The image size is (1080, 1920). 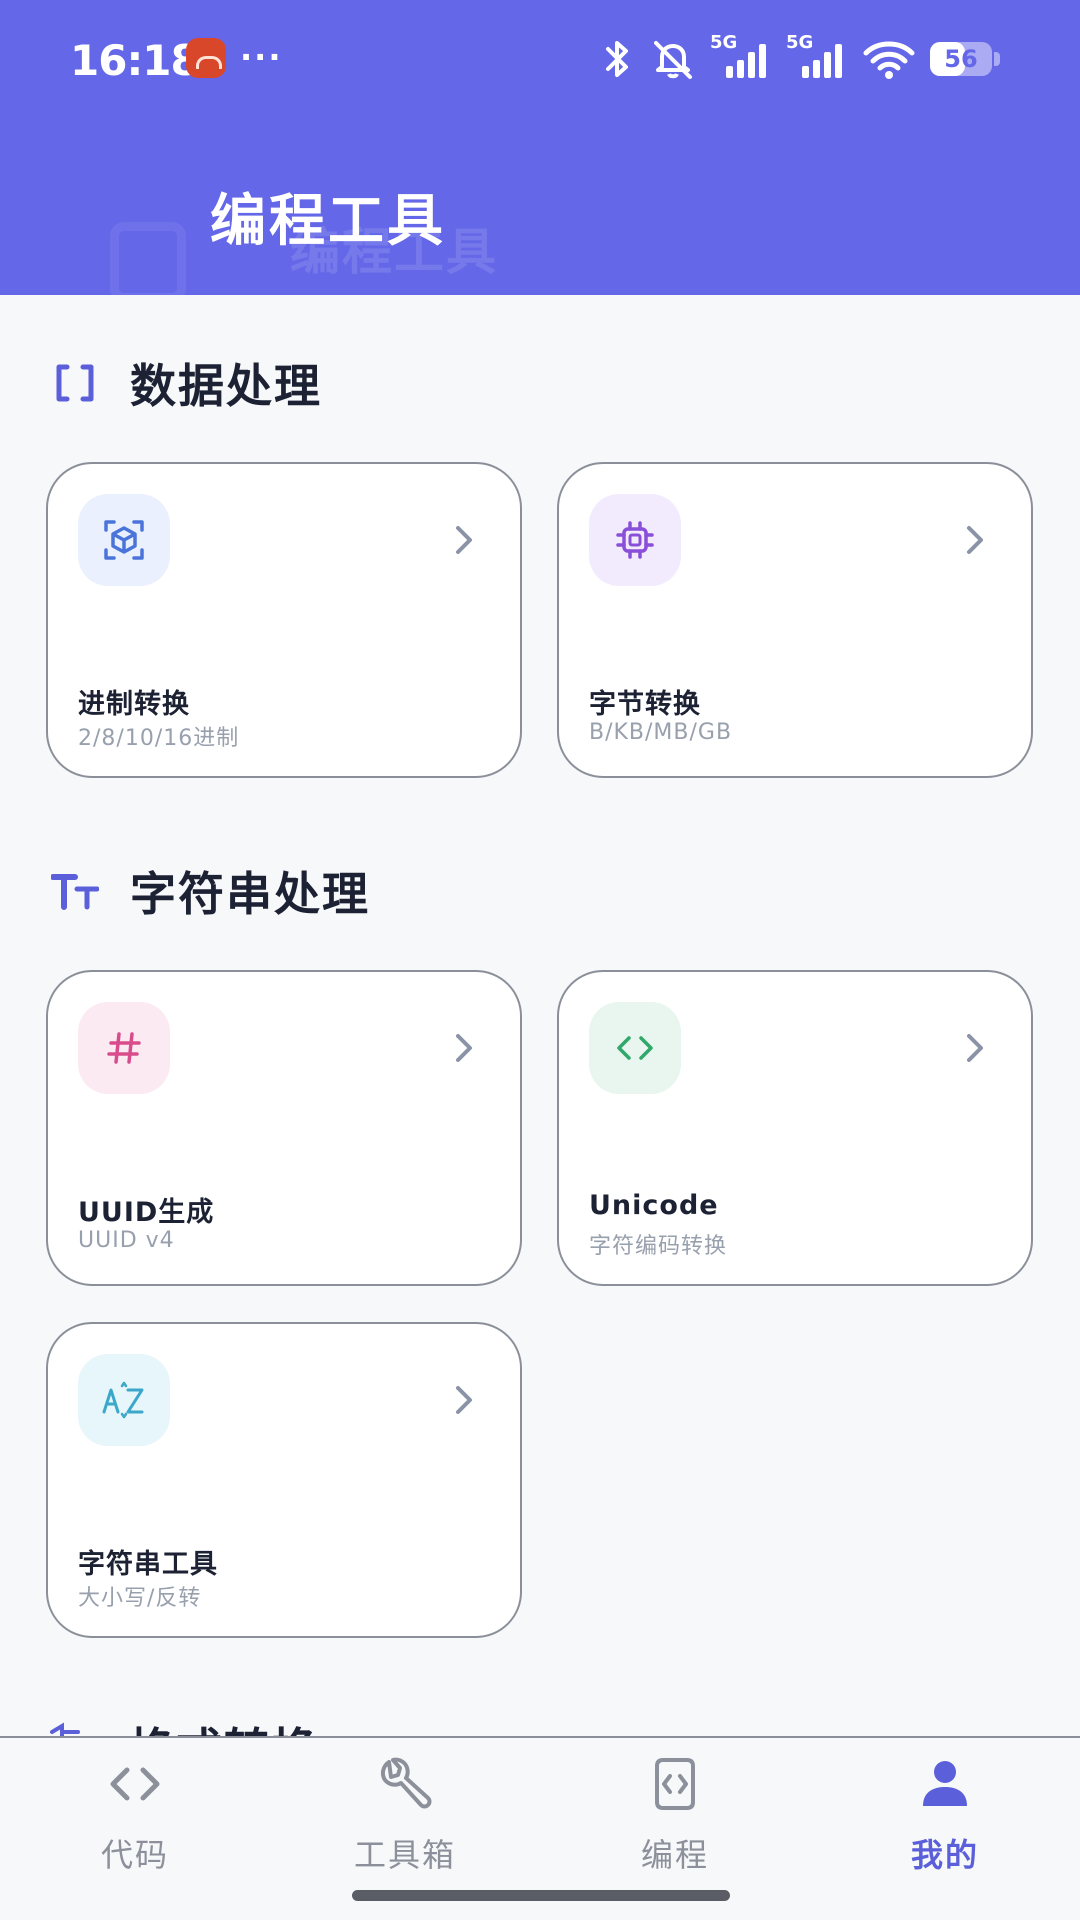 I want to click on tool-card-string-tools: 字符串工具 大小写/反转, so click(x=284, y=1480).